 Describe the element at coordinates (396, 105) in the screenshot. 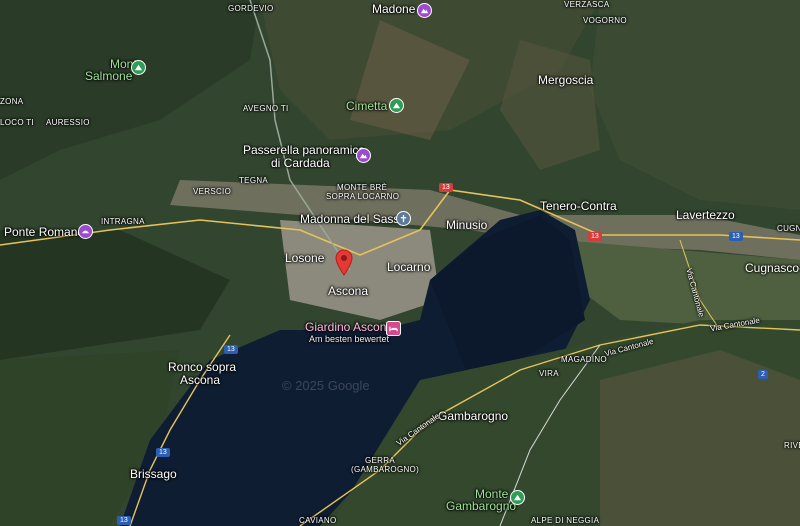

I see `cimetta-peak-icon` at that location.